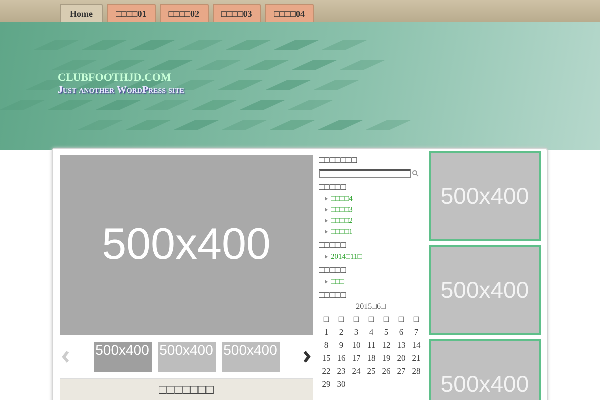  Describe the element at coordinates (121, 90) in the screenshot. I see `site-tagline: Just another WordPress site` at that location.